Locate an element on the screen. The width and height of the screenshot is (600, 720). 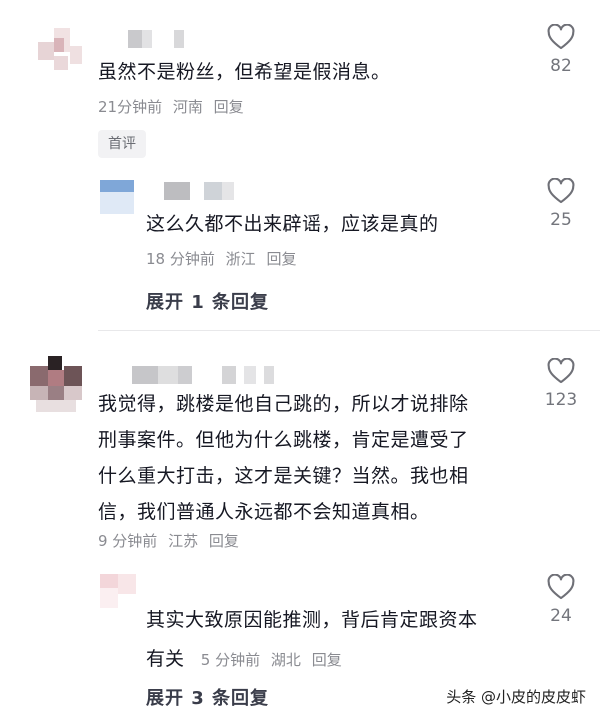
location: 河南 is located at coordinates (187, 107).